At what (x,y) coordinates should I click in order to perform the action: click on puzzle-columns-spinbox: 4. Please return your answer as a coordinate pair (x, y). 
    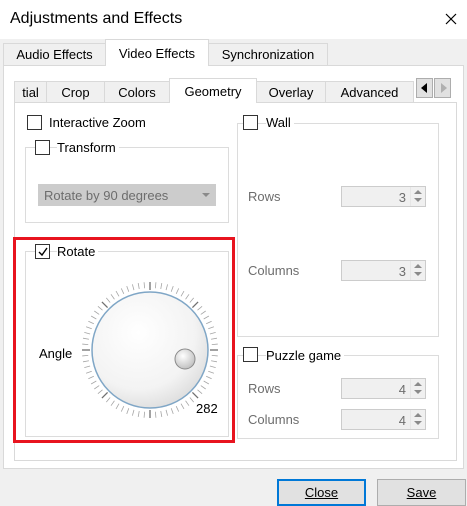
    Looking at the image, I should click on (383, 419).